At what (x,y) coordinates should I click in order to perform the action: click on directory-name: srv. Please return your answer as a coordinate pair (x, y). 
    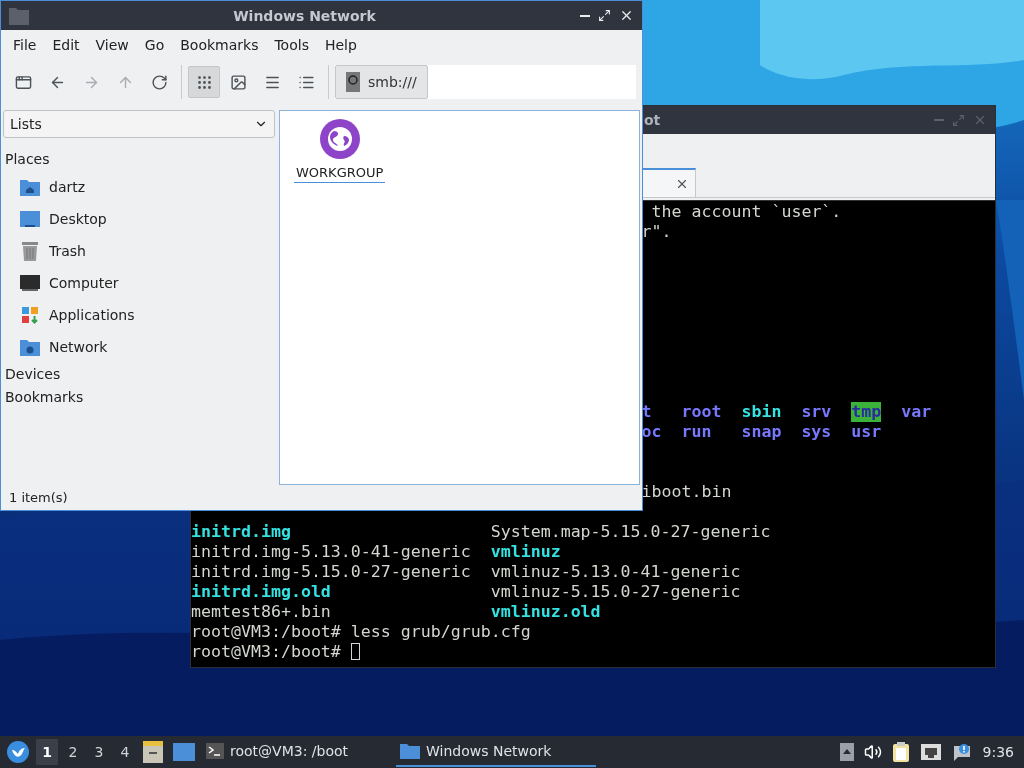
    Looking at the image, I should click on (816, 412).